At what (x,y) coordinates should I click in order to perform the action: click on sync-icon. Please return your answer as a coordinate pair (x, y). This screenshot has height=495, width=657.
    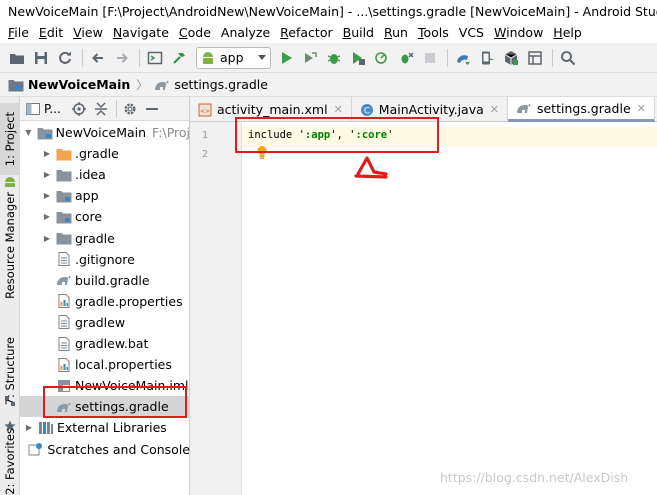
    Looking at the image, I should click on (65, 58).